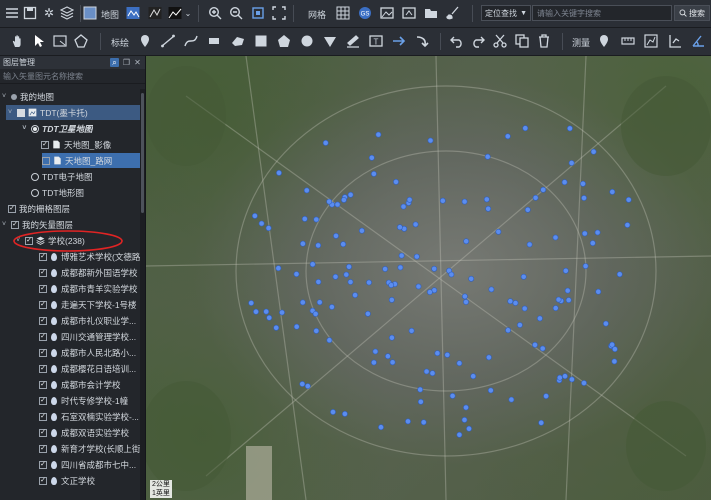  What do you see at coordinates (279, 13) in the screenshot?
I see `frame-icon` at bounding box center [279, 13].